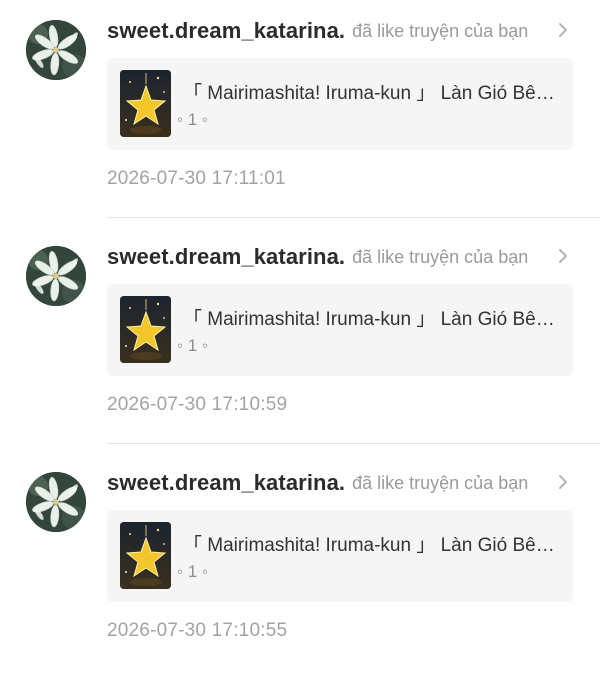 The image size is (600, 678). What do you see at coordinates (197, 630) in the screenshot?
I see `timestamp: 2026-07-30 17:10:55` at bounding box center [197, 630].